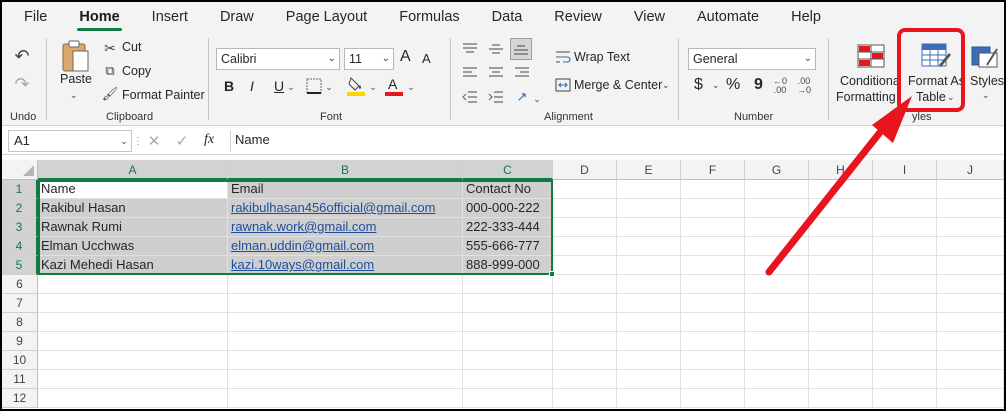 The height and width of the screenshot is (411, 1006). I want to click on cell-b1: Email, so click(345, 189).